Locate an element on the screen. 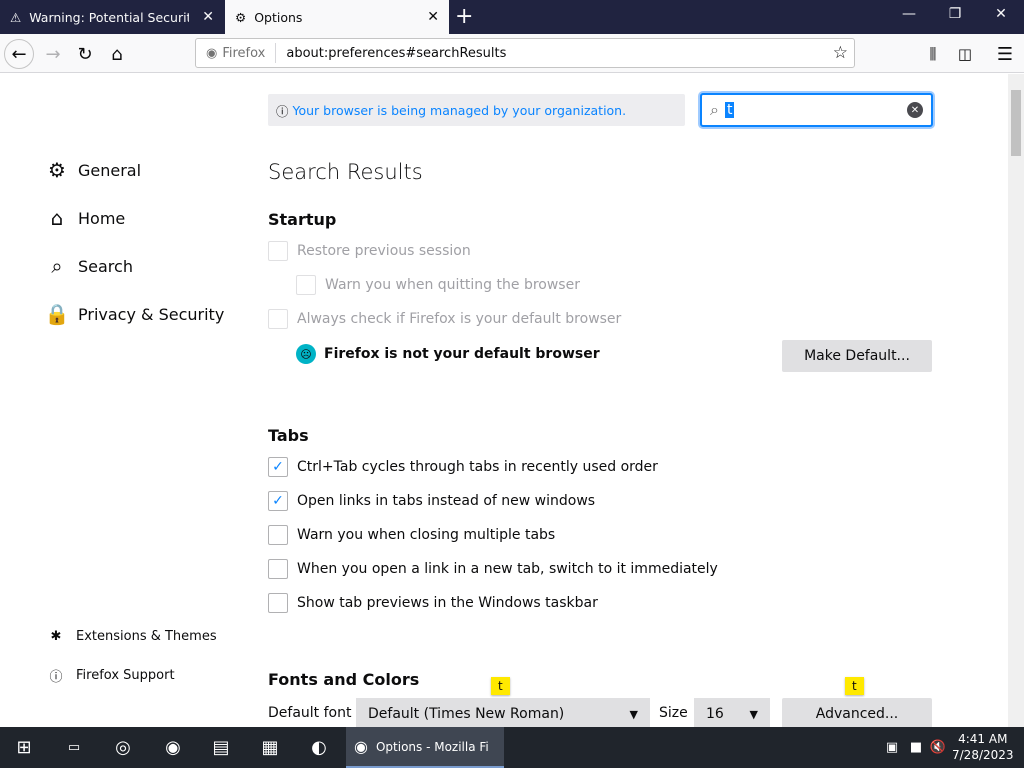  sidebar-item-label: Privacy & Security is located at coordinates (151, 314).